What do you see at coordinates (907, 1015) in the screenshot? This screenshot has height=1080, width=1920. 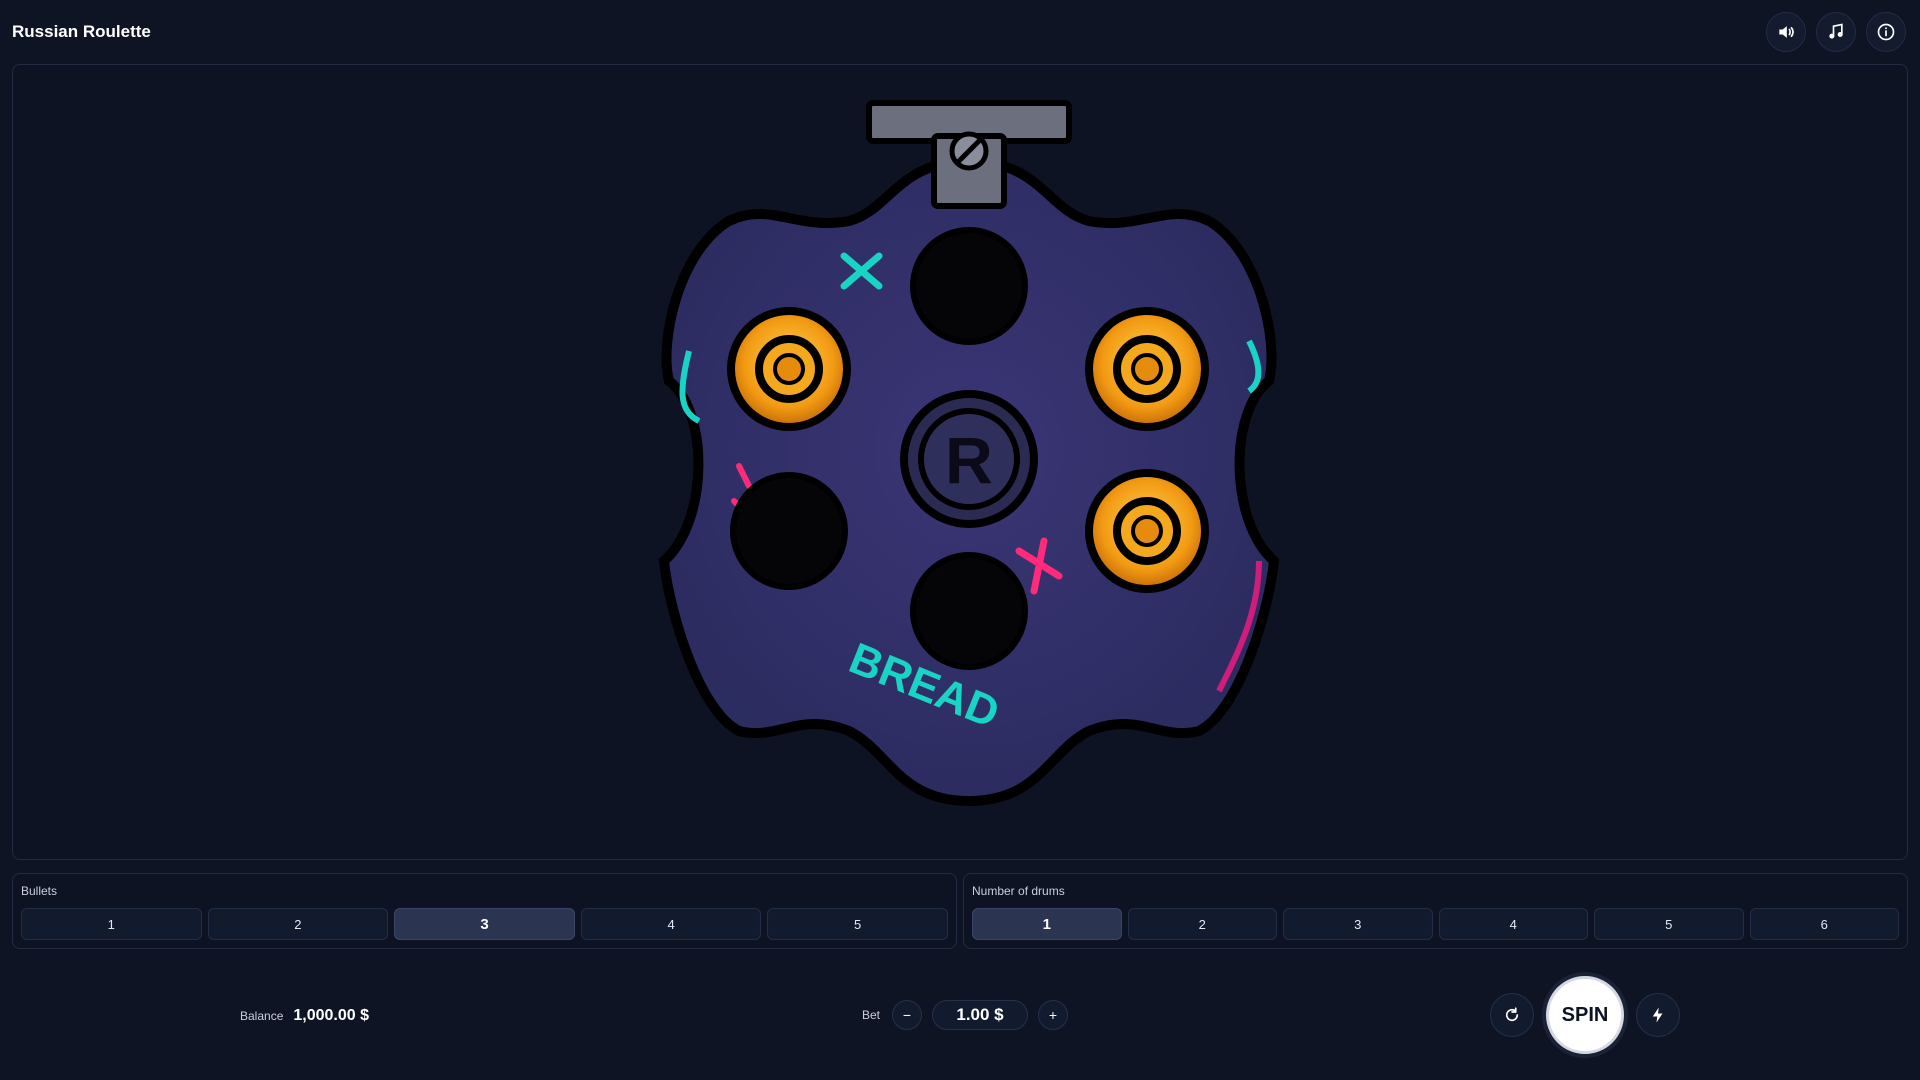 I see `bet-decrease-button: −` at bounding box center [907, 1015].